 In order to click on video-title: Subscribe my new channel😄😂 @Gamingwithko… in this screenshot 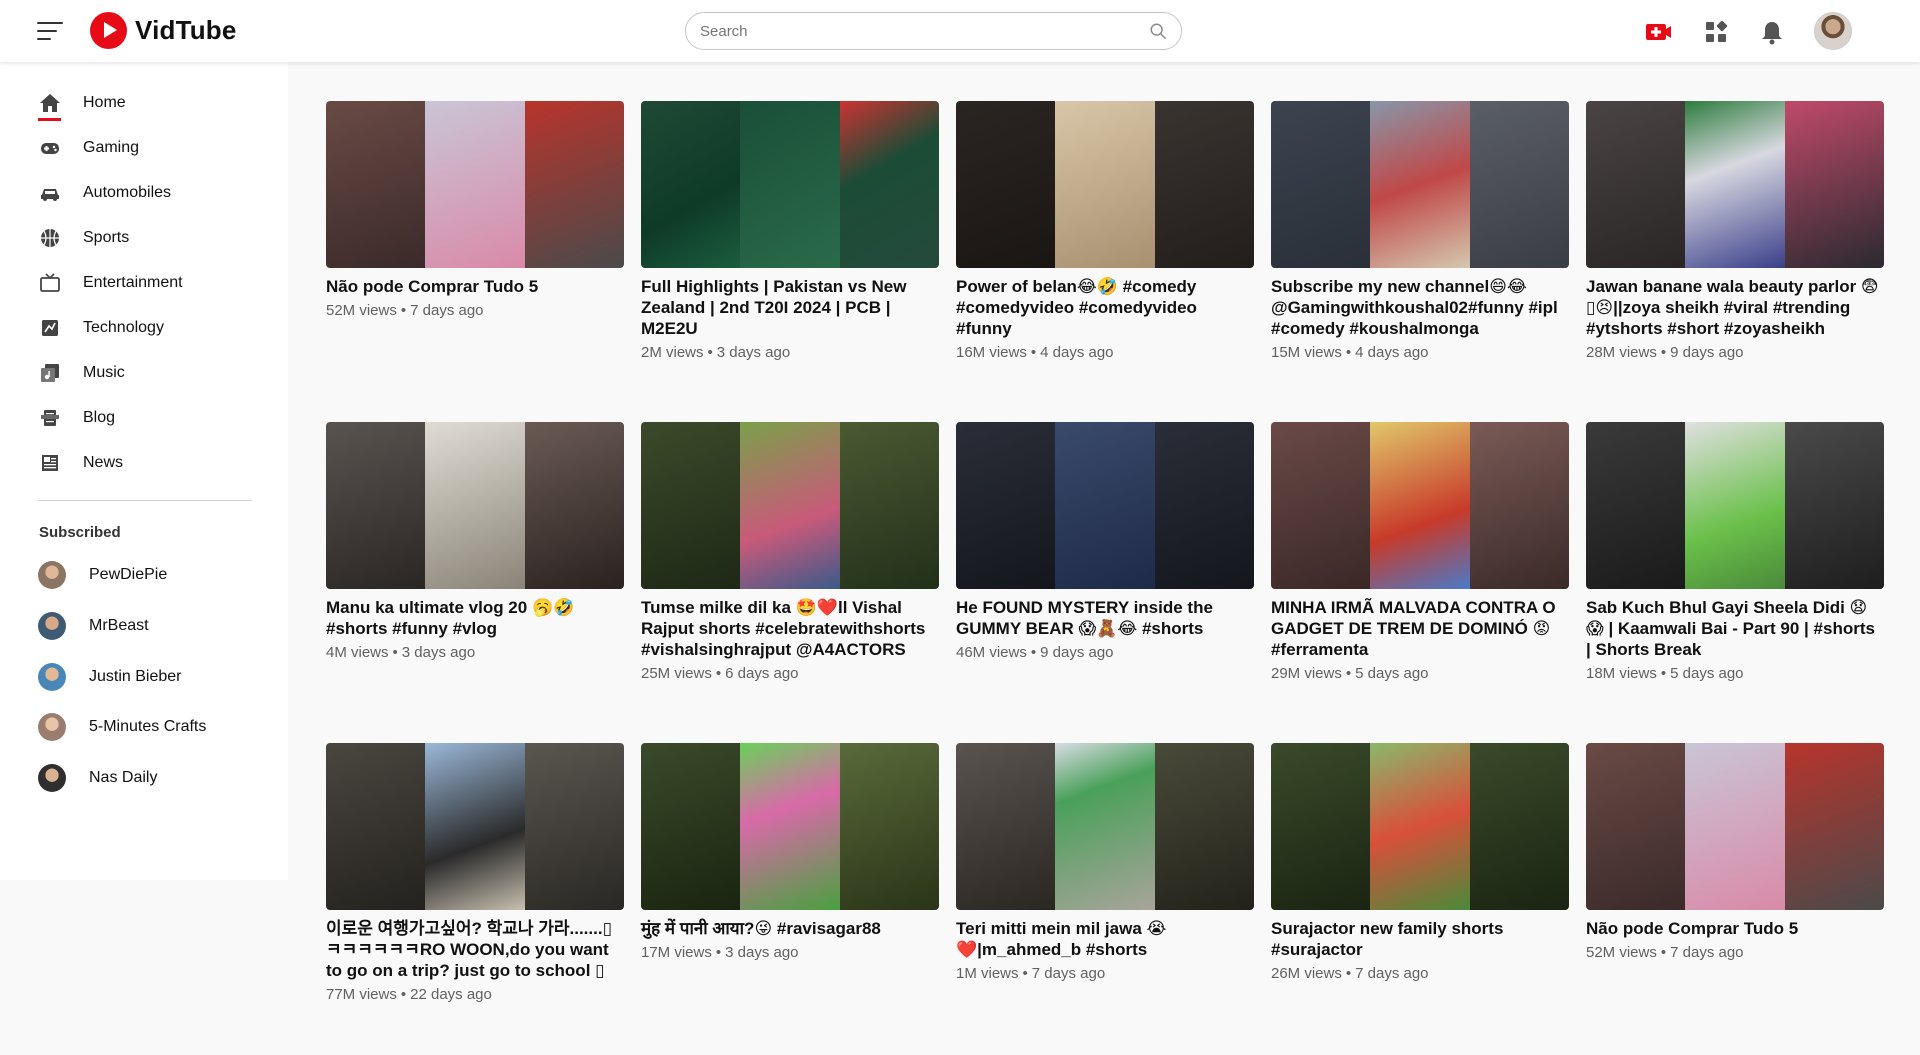, I will do `click(1420, 307)`.